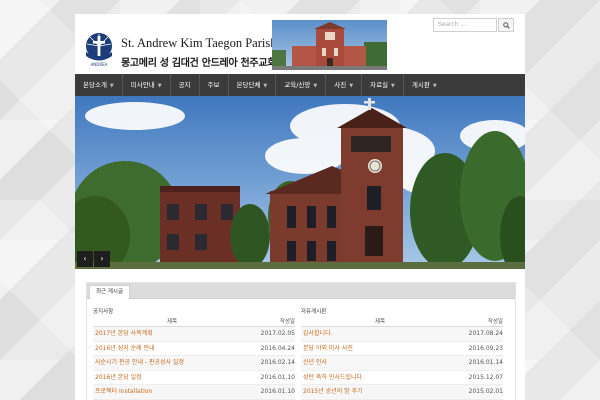 The image size is (600, 400). Describe the element at coordinates (380, 334) in the screenshot. I see `post-title-link: 감사합니다.` at that location.